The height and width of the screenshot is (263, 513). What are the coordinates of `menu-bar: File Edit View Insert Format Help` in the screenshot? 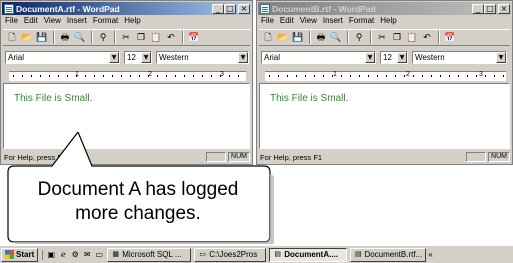 It's located at (72, 21).